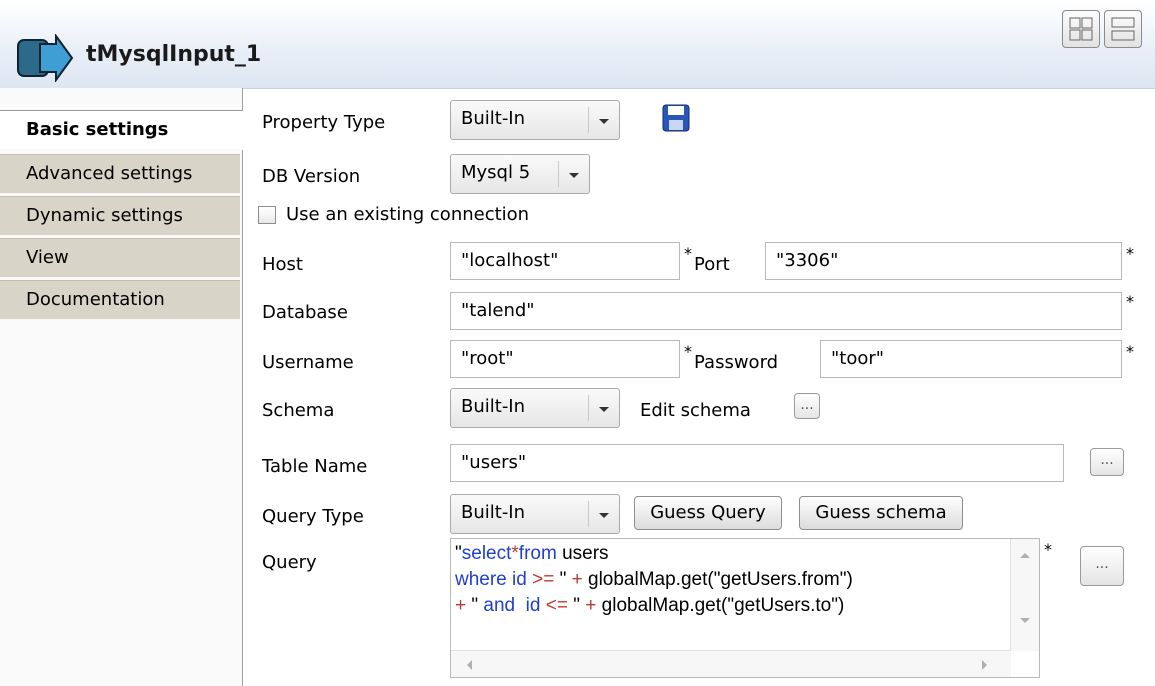 The height and width of the screenshot is (686, 1155). Describe the element at coordinates (324, 122) in the screenshot. I see `property-type-label: Property Type` at that location.